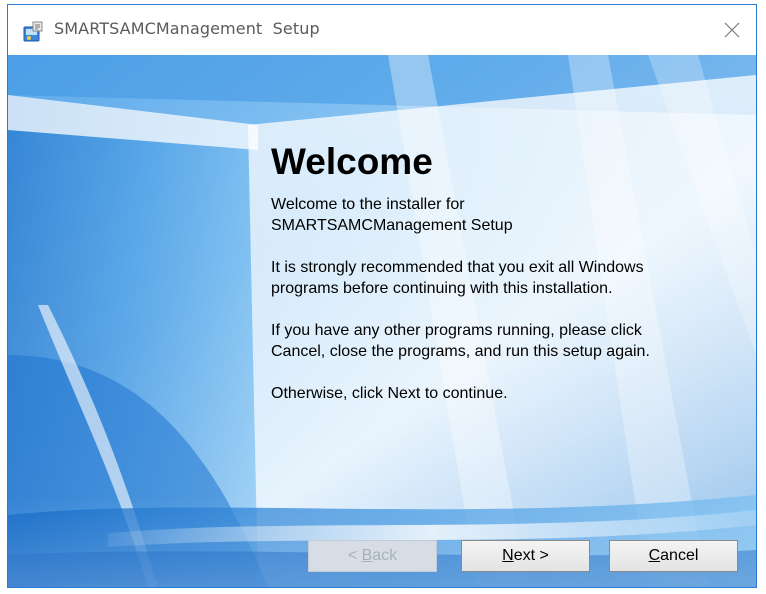  I want to click on next-button-label: Next >, so click(525, 555).